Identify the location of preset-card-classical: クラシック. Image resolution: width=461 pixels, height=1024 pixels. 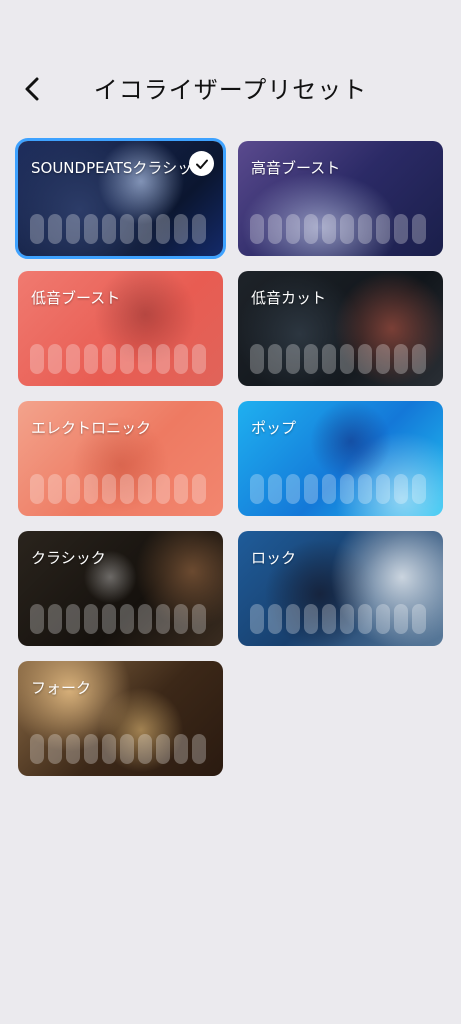
(120, 588).